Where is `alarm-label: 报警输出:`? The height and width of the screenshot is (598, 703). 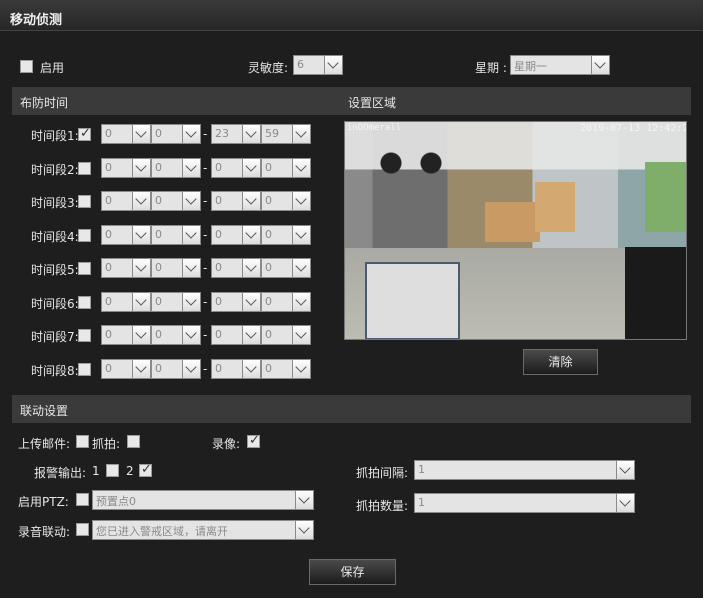
alarm-label: 报警输出: is located at coordinates (60, 473).